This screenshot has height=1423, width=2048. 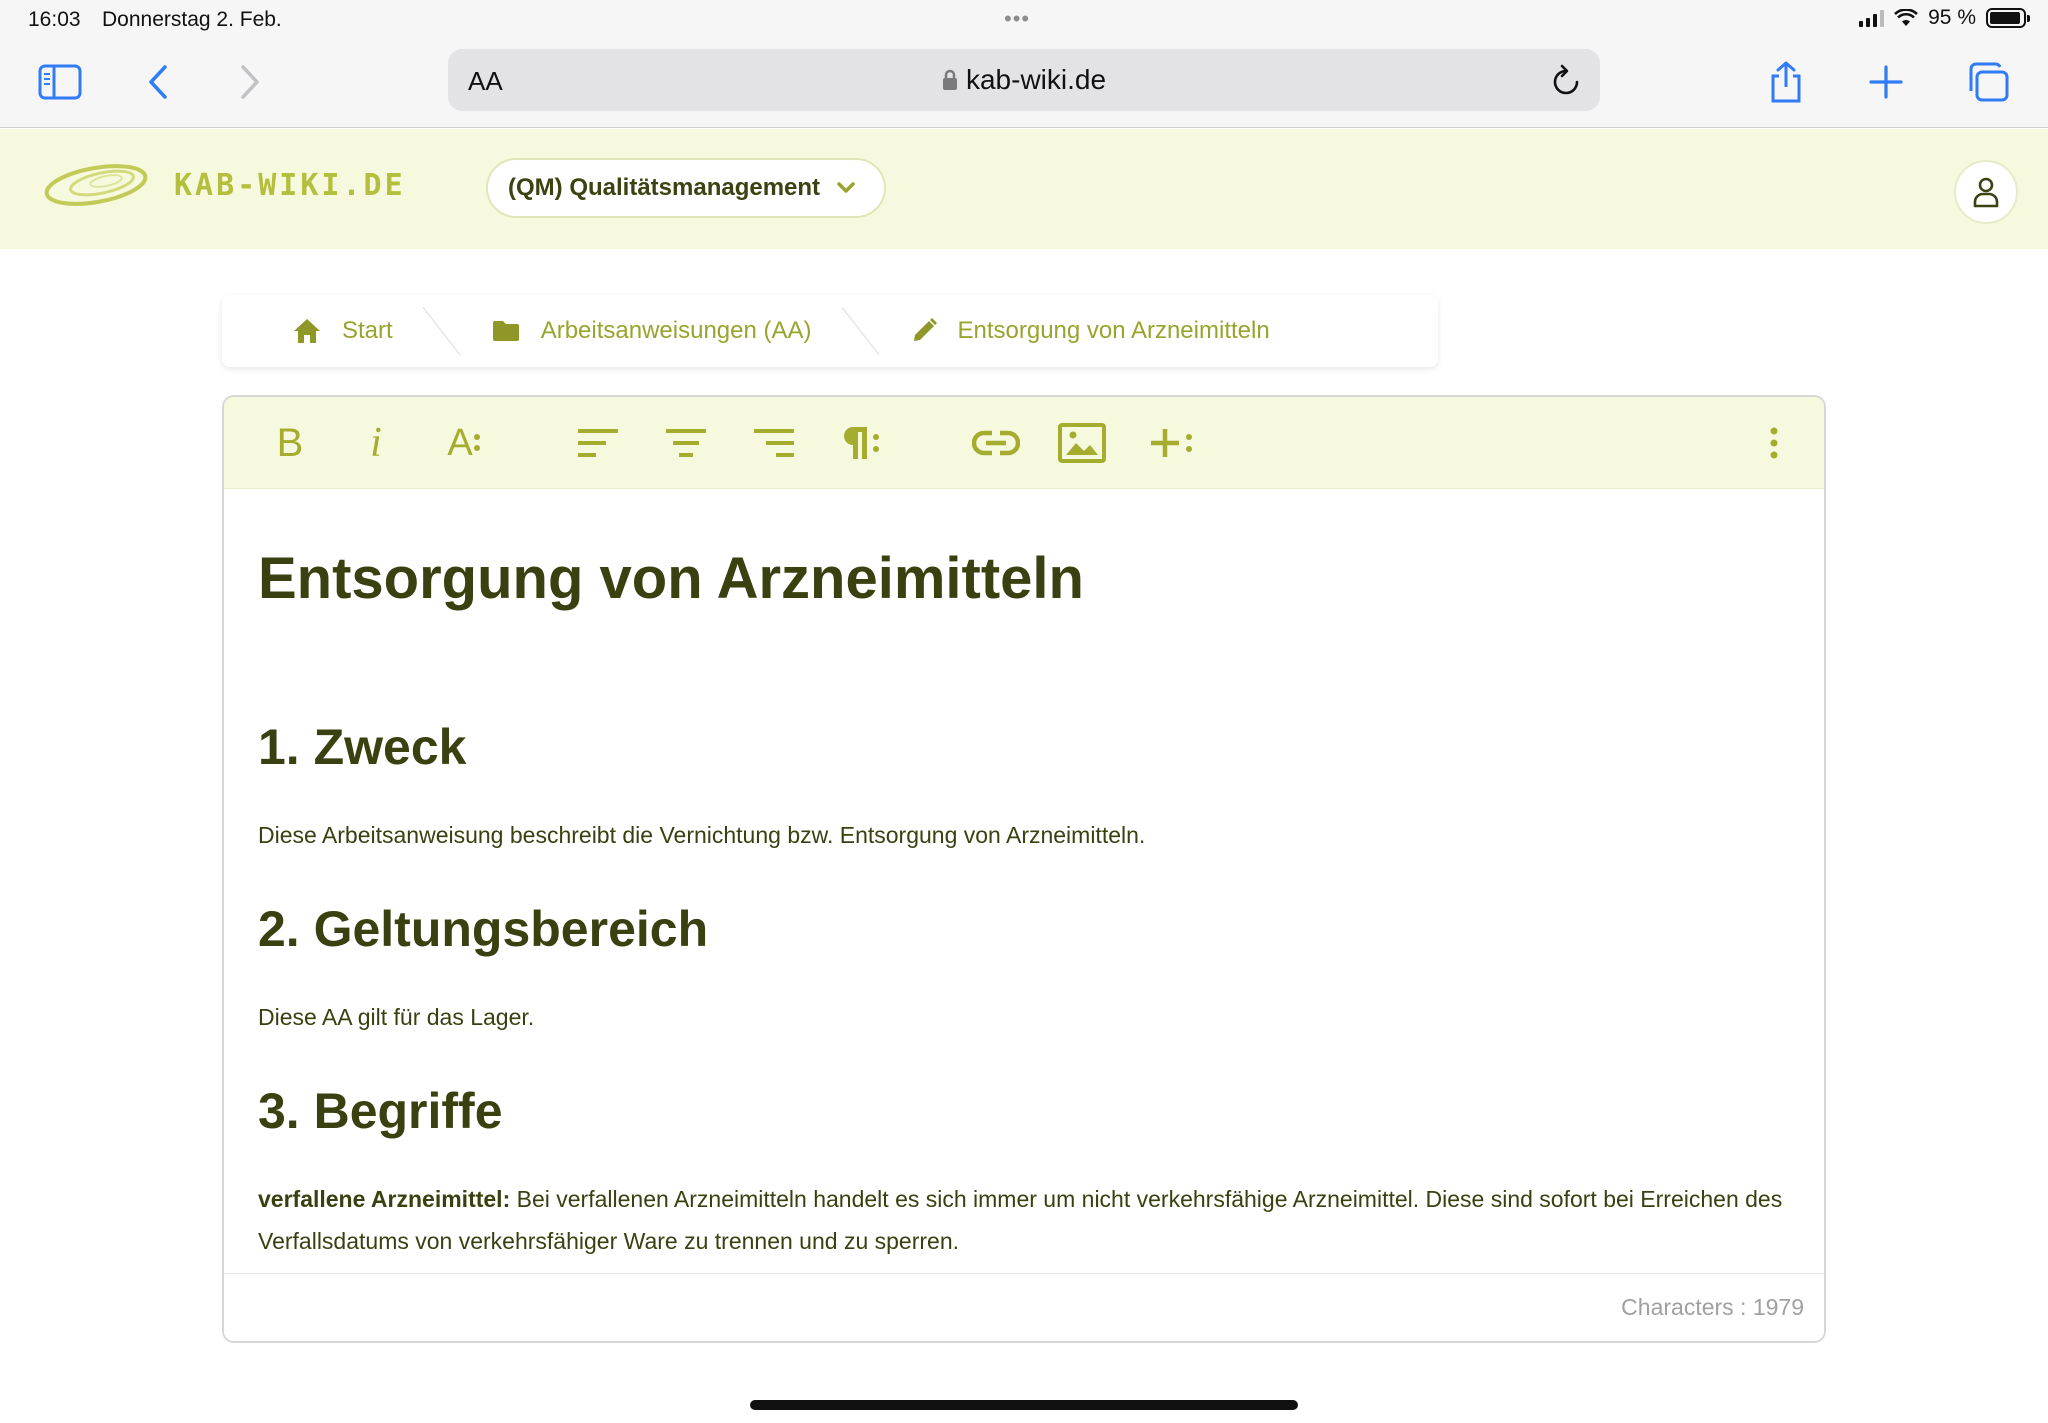 What do you see at coordinates (949, 79) in the screenshot?
I see `lock-icon` at bounding box center [949, 79].